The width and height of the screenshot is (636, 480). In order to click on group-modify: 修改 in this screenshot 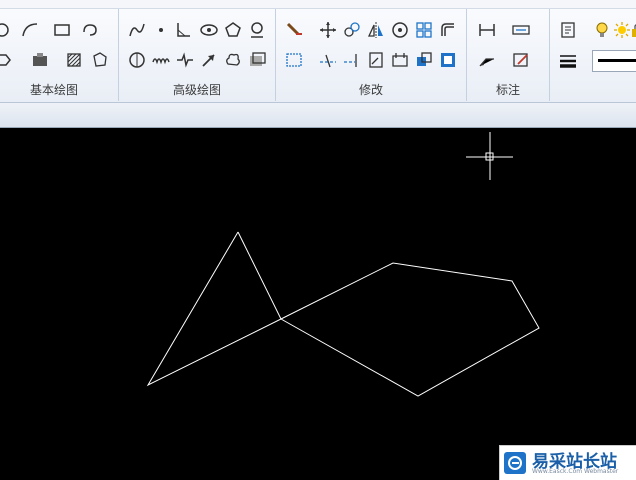, I will do `click(371, 55)`.